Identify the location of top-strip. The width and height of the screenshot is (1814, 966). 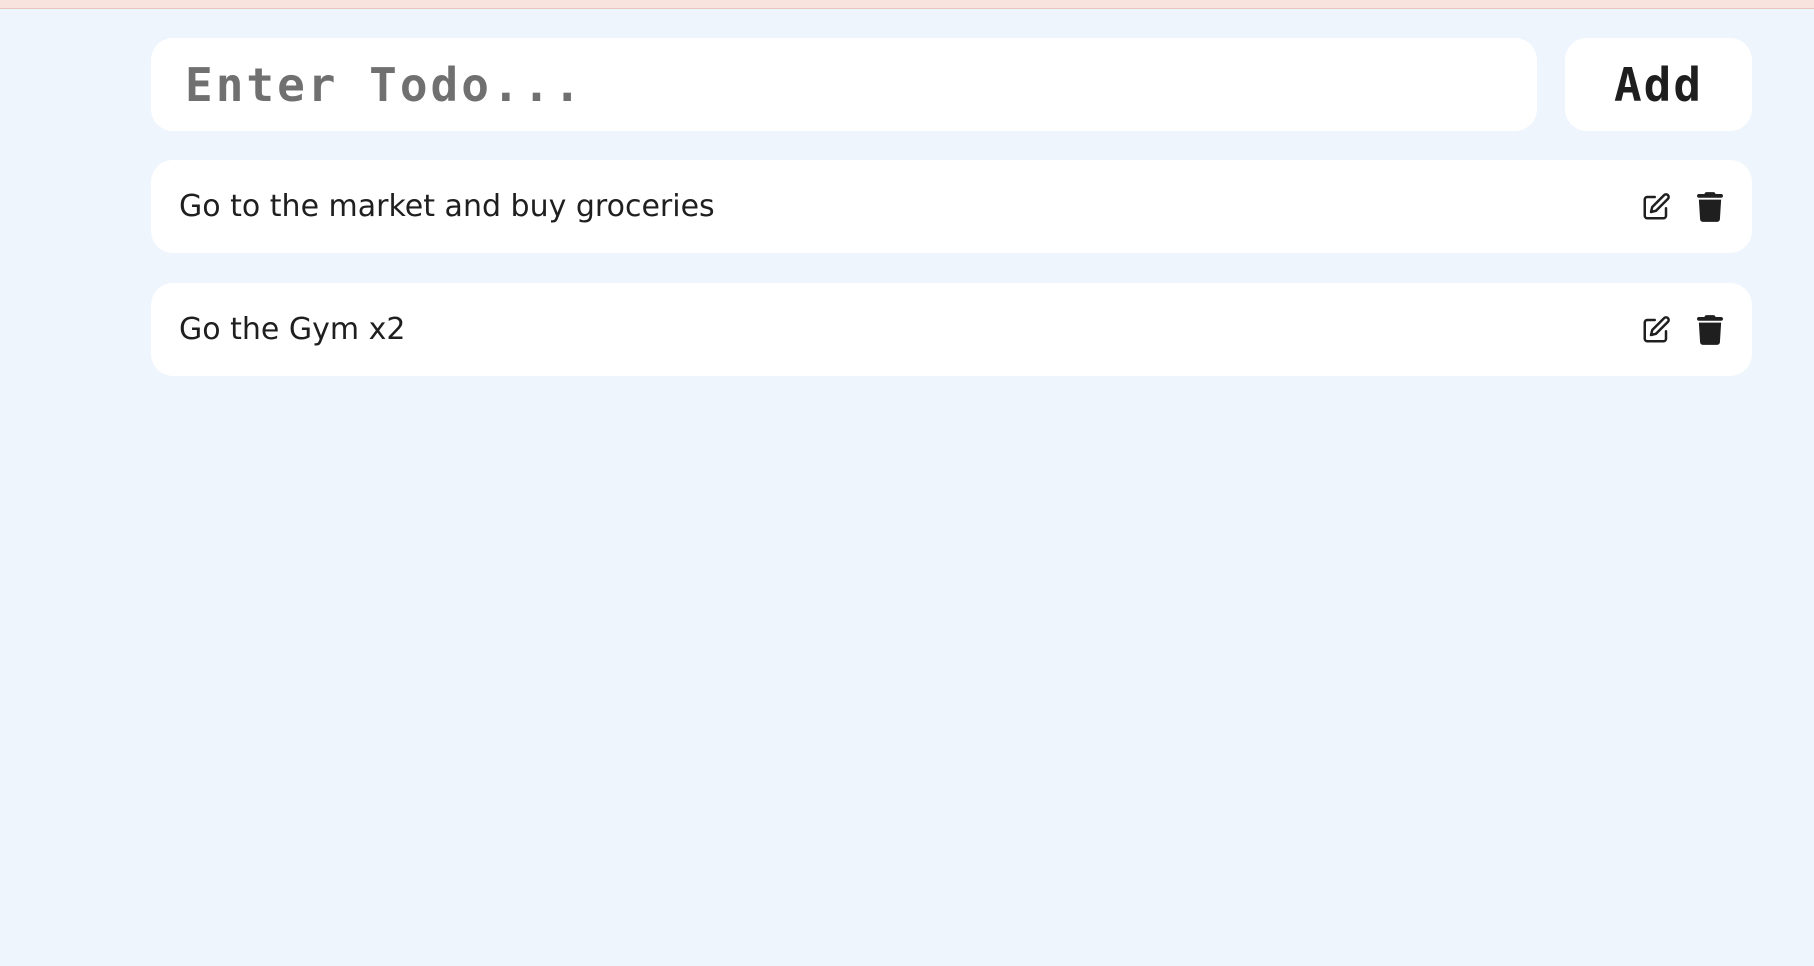
(907, 4).